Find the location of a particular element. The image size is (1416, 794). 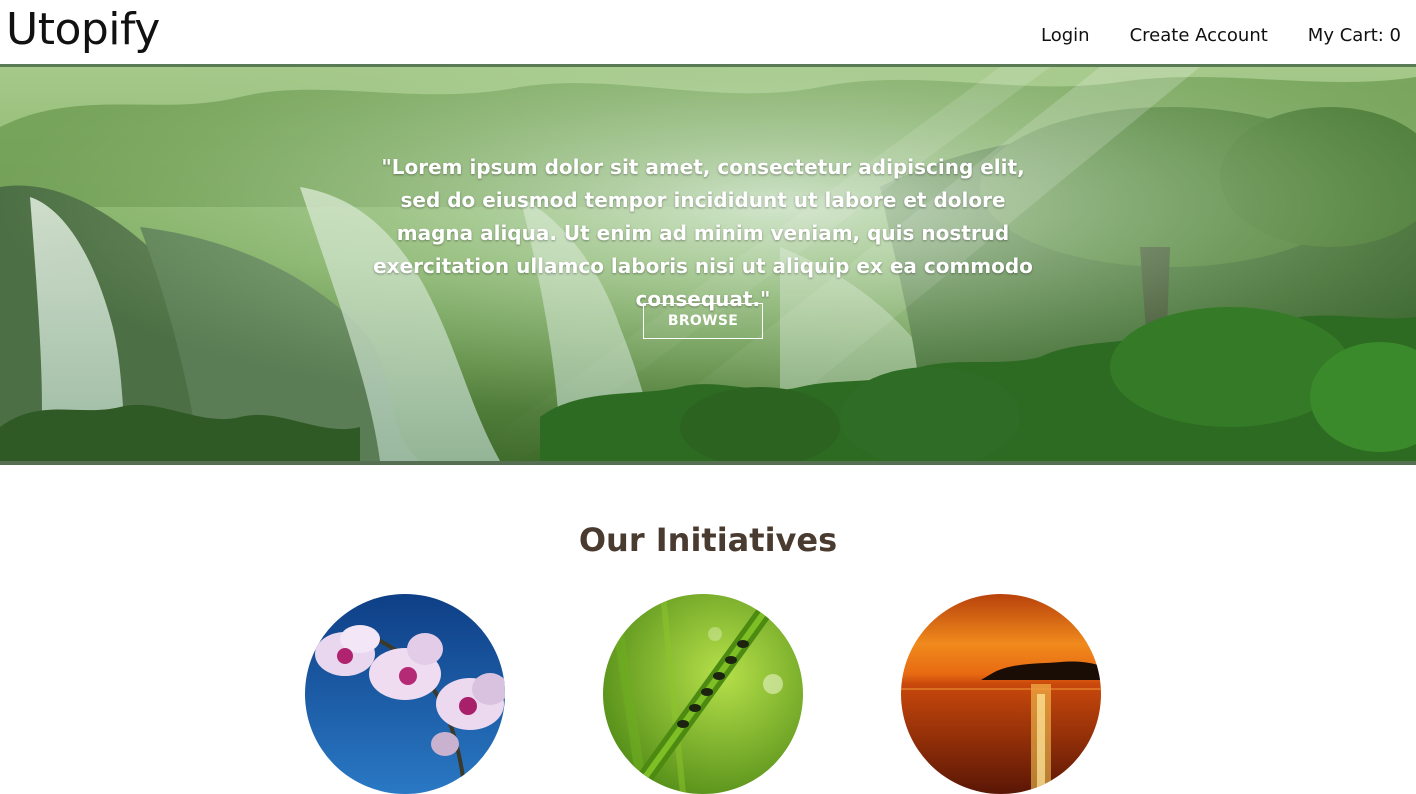

main-nav: Login Create Account My Cart: 0 is located at coordinates (1221, 36).